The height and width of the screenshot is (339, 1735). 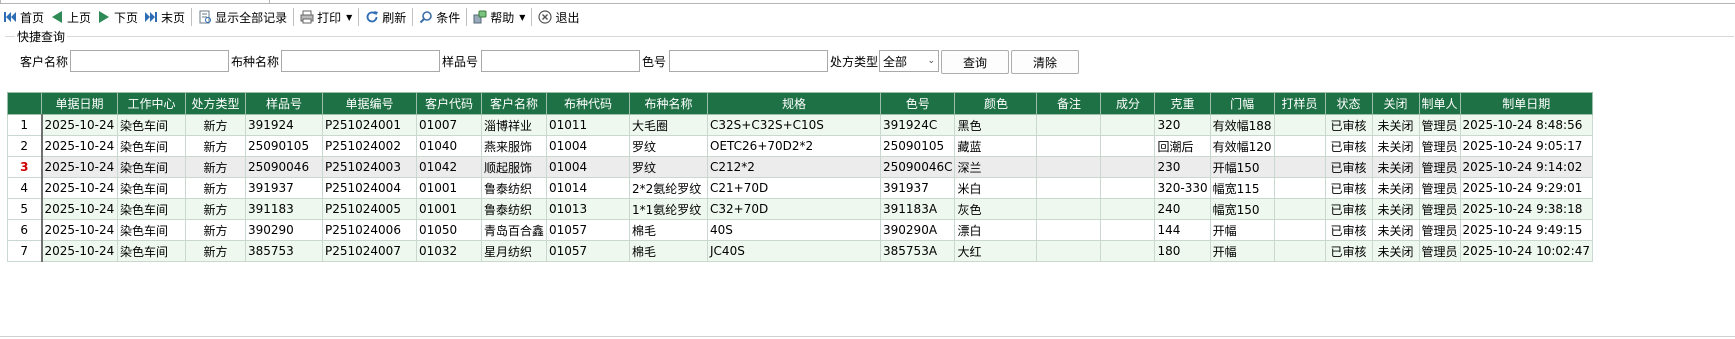 What do you see at coordinates (588, 146) in the screenshot?
I see `table-cell: 01004` at bounding box center [588, 146].